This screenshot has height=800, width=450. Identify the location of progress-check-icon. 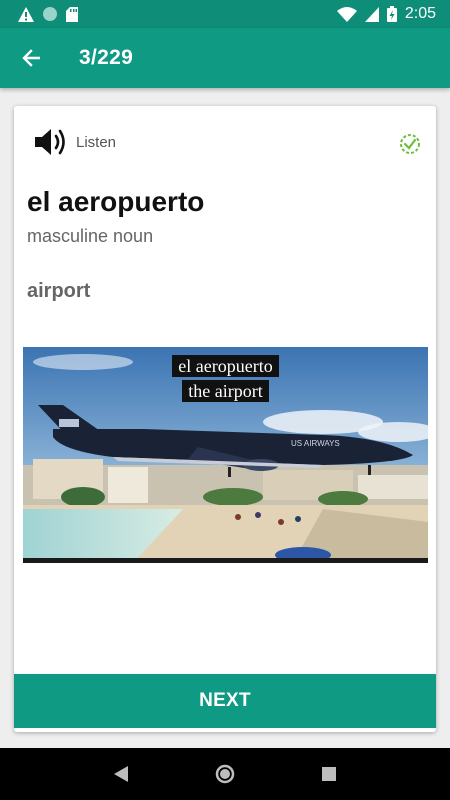
(410, 144).